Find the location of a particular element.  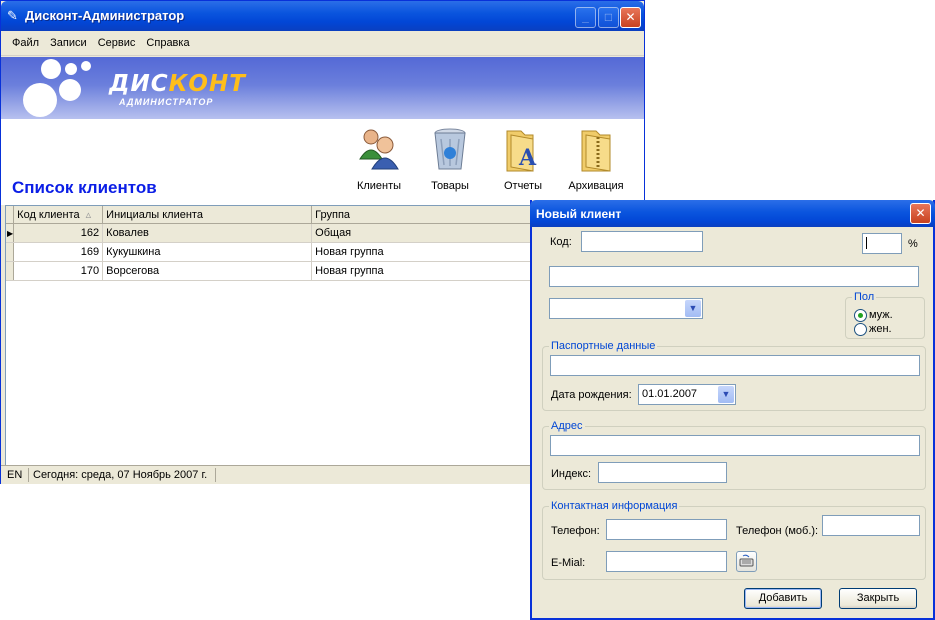

current-row-pointer-icon: ▶ is located at coordinates (10, 233).